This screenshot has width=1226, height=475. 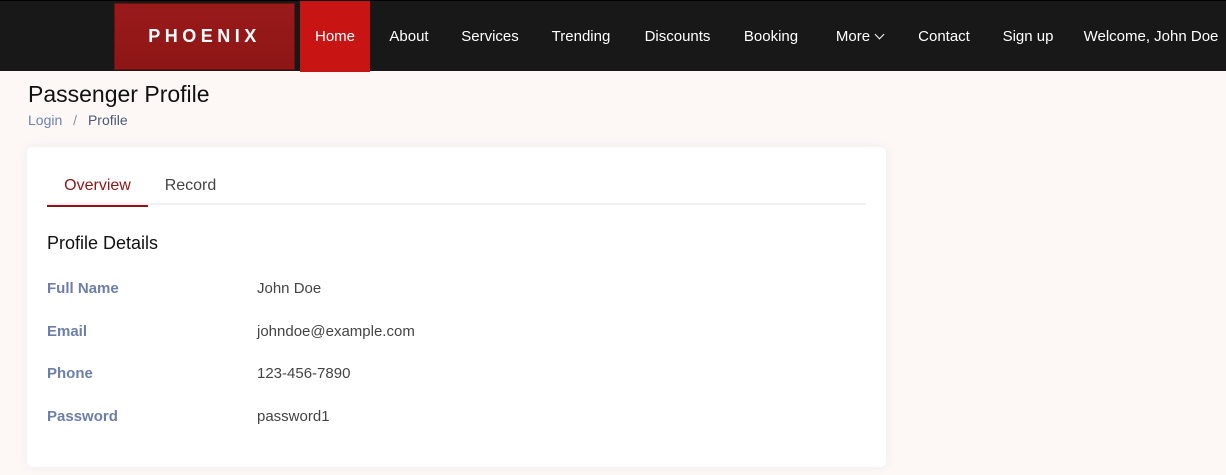 I want to click on nav-about: About, so click(x=409, y=36).